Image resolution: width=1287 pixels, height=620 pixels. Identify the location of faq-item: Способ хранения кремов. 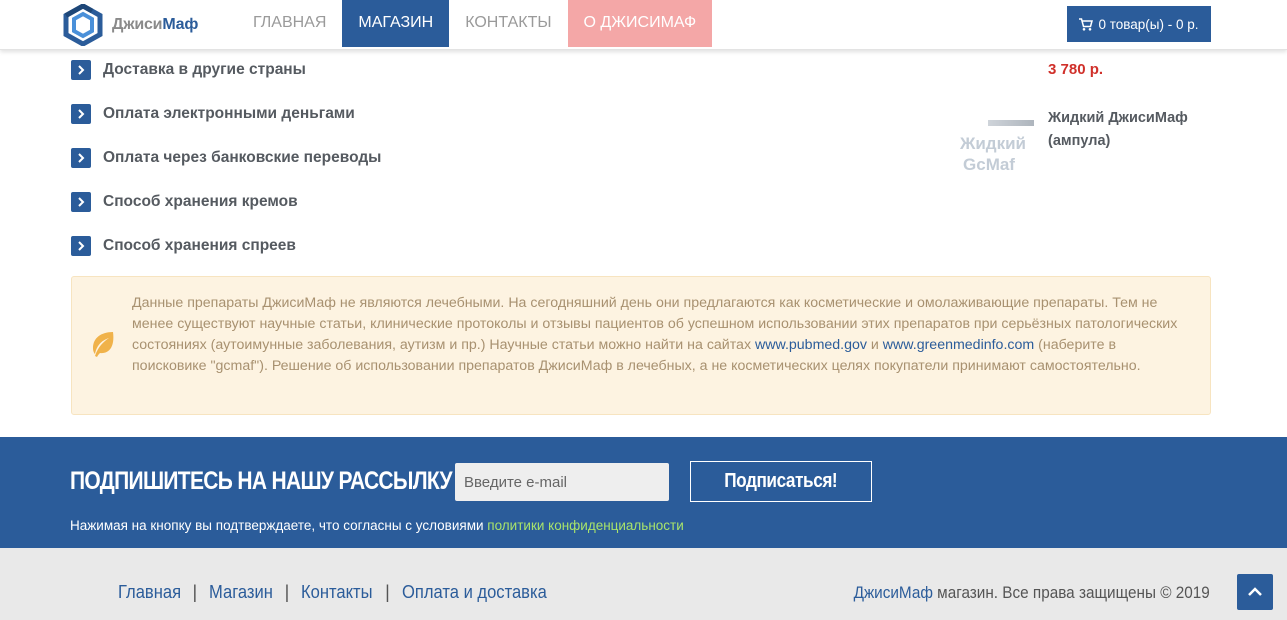
(226, 202).